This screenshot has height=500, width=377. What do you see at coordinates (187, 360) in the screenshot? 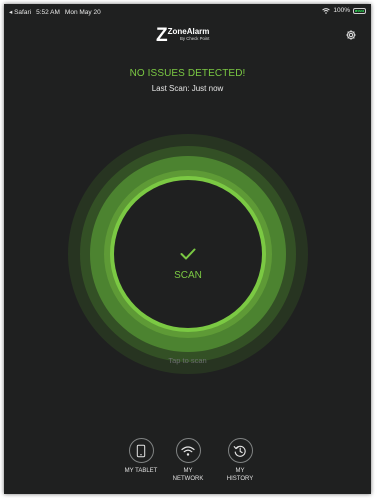
I see `tap-to-scan-hint: Tap to scan` at bounding box center [187, 360].